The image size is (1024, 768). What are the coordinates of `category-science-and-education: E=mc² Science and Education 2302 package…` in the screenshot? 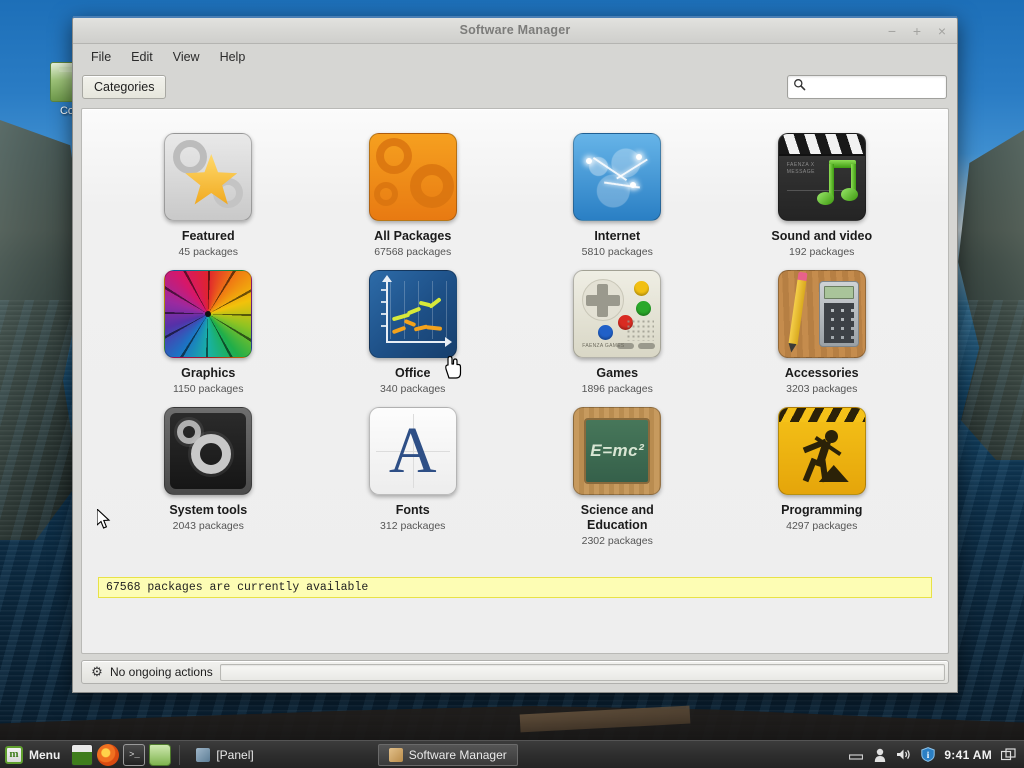 It's located at (617, 473).